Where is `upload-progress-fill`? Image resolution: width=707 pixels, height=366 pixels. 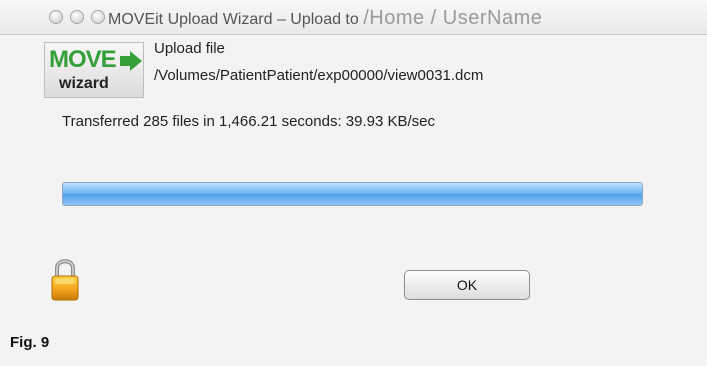 upload-progress-fill is located at coordinates (352, 194).